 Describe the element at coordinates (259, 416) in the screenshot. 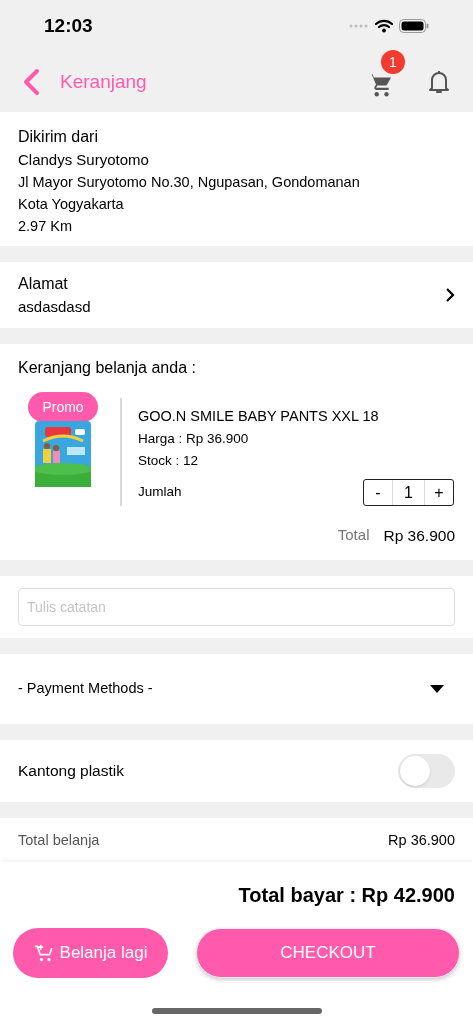

I see `product-name: GOO.N SMILE BABY PANTS XXL 18` at that location.